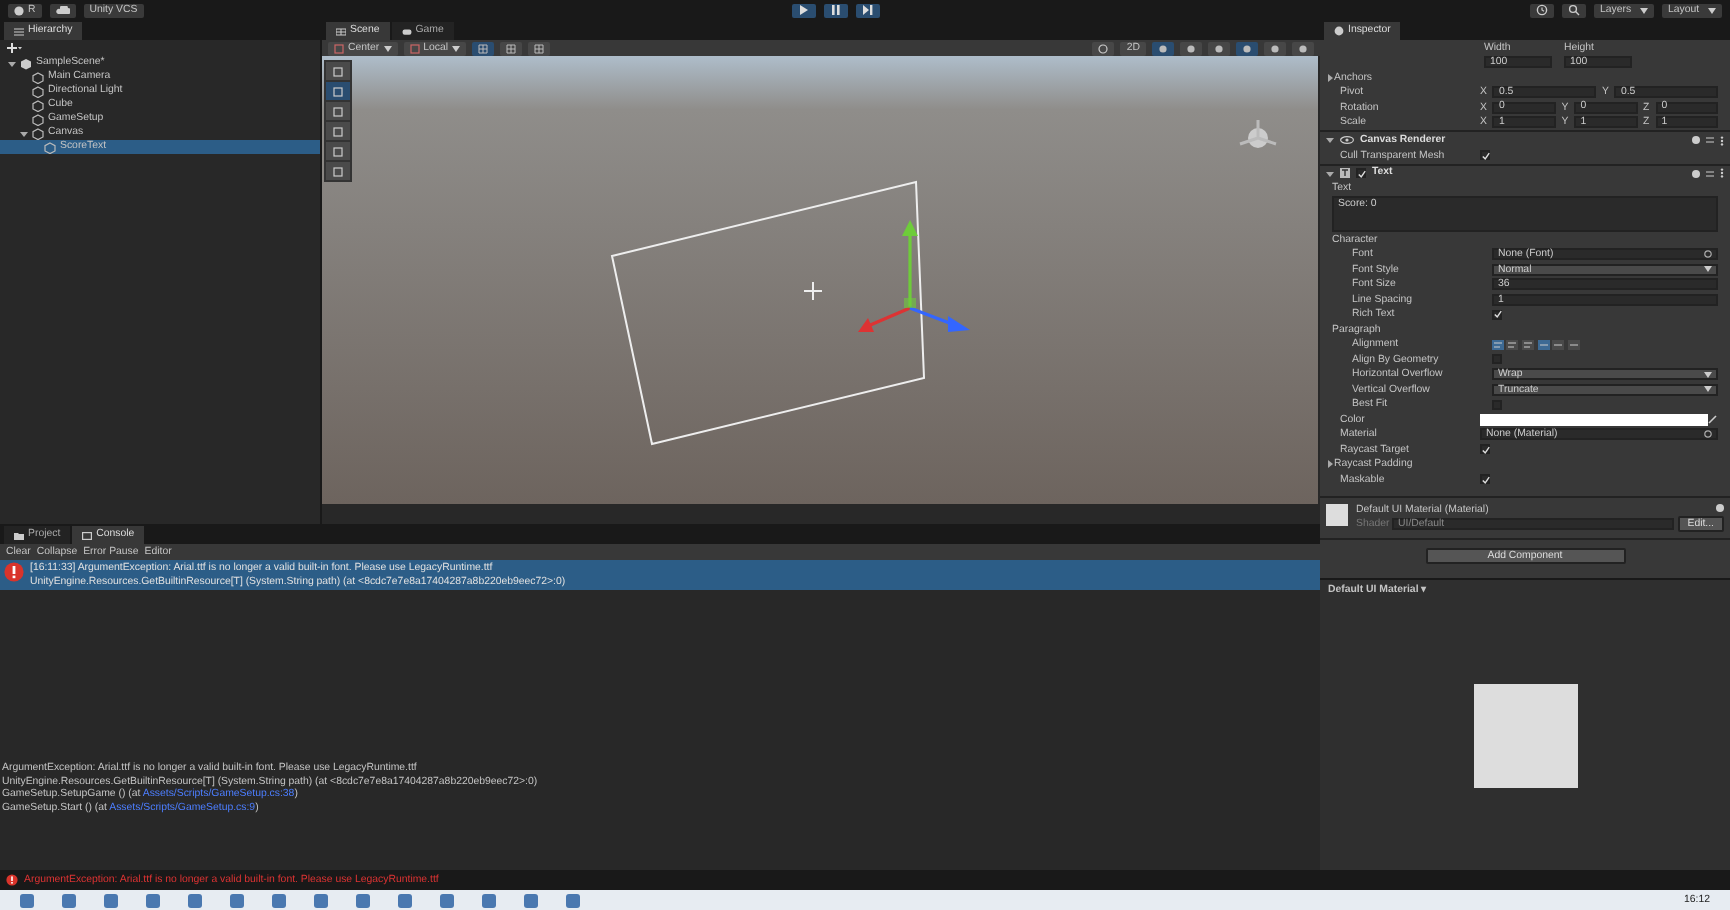  I want to click on search-button, so click(1574, 10).